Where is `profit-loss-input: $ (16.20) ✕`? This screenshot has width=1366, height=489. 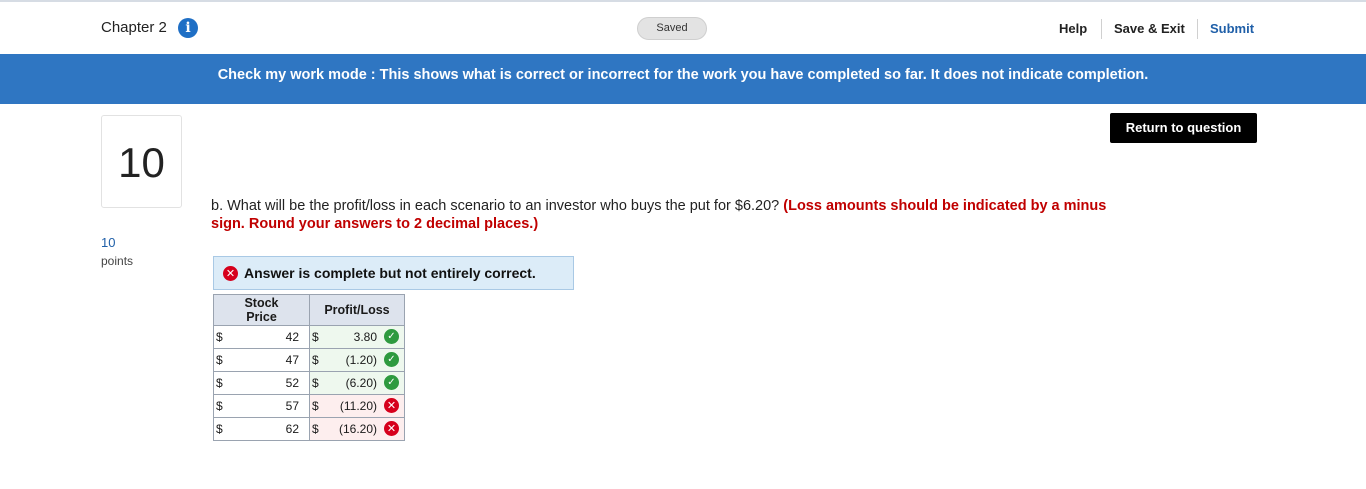
profit-loss-input: $ (16.20) ✕ is located at coordinates (357, 429).